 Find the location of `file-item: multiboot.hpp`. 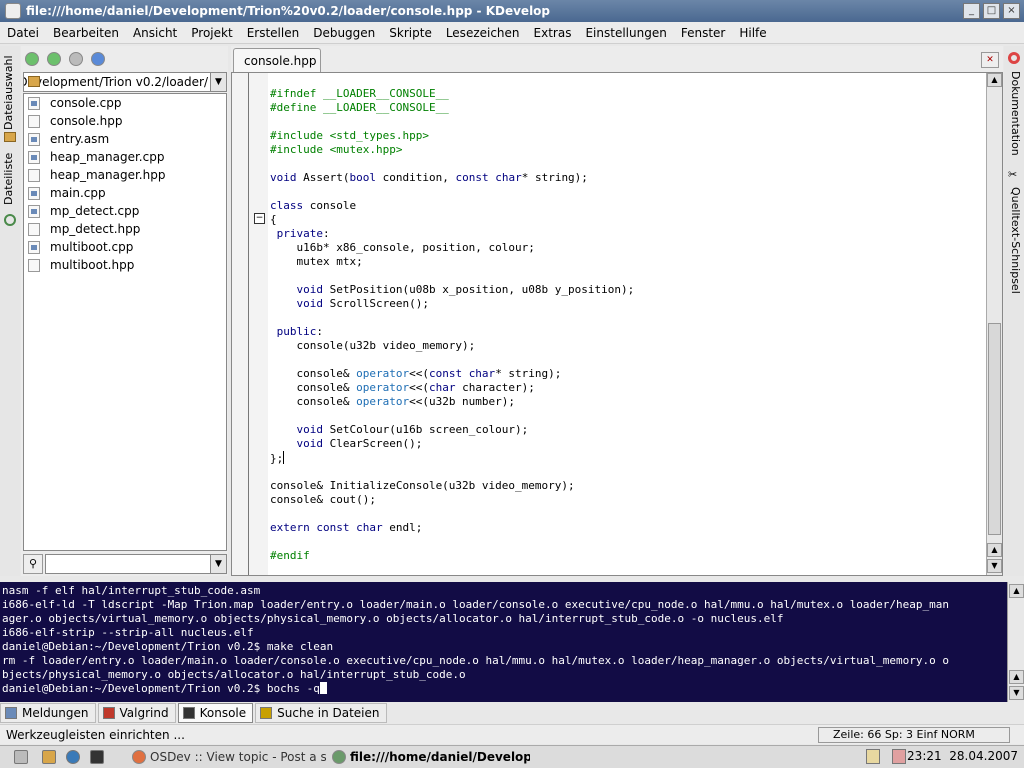

file-item: multiboot.hpp is located at coordinates (125, 265).